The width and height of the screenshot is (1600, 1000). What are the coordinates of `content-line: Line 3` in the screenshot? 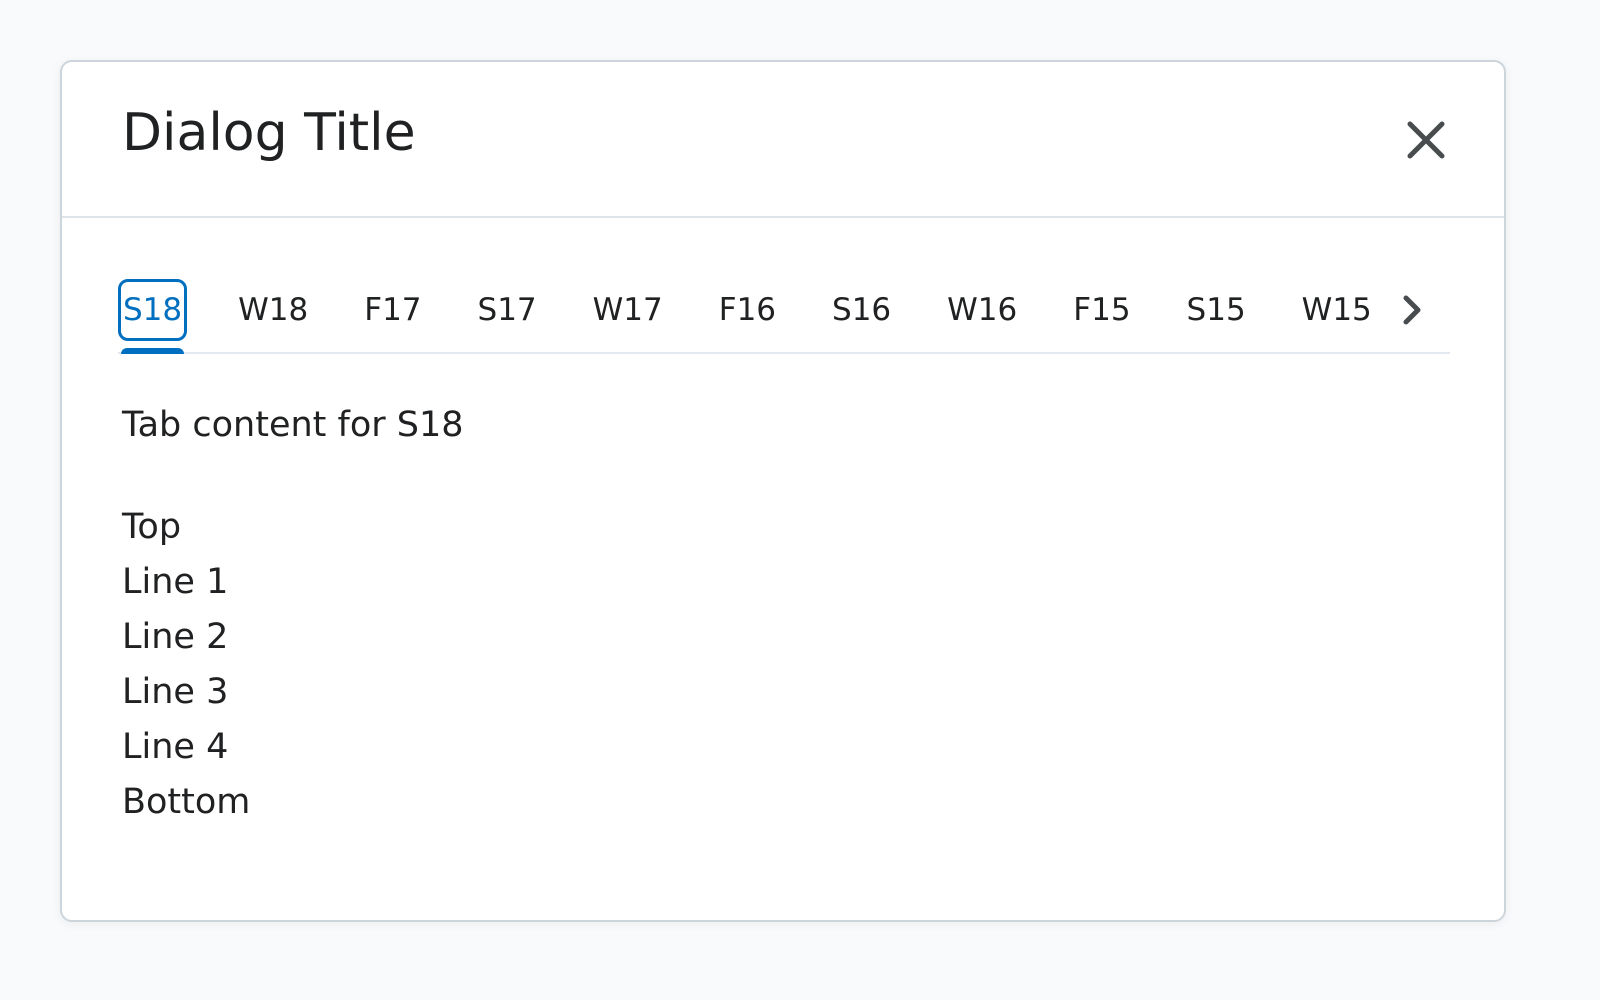 It's located at (175, 692).